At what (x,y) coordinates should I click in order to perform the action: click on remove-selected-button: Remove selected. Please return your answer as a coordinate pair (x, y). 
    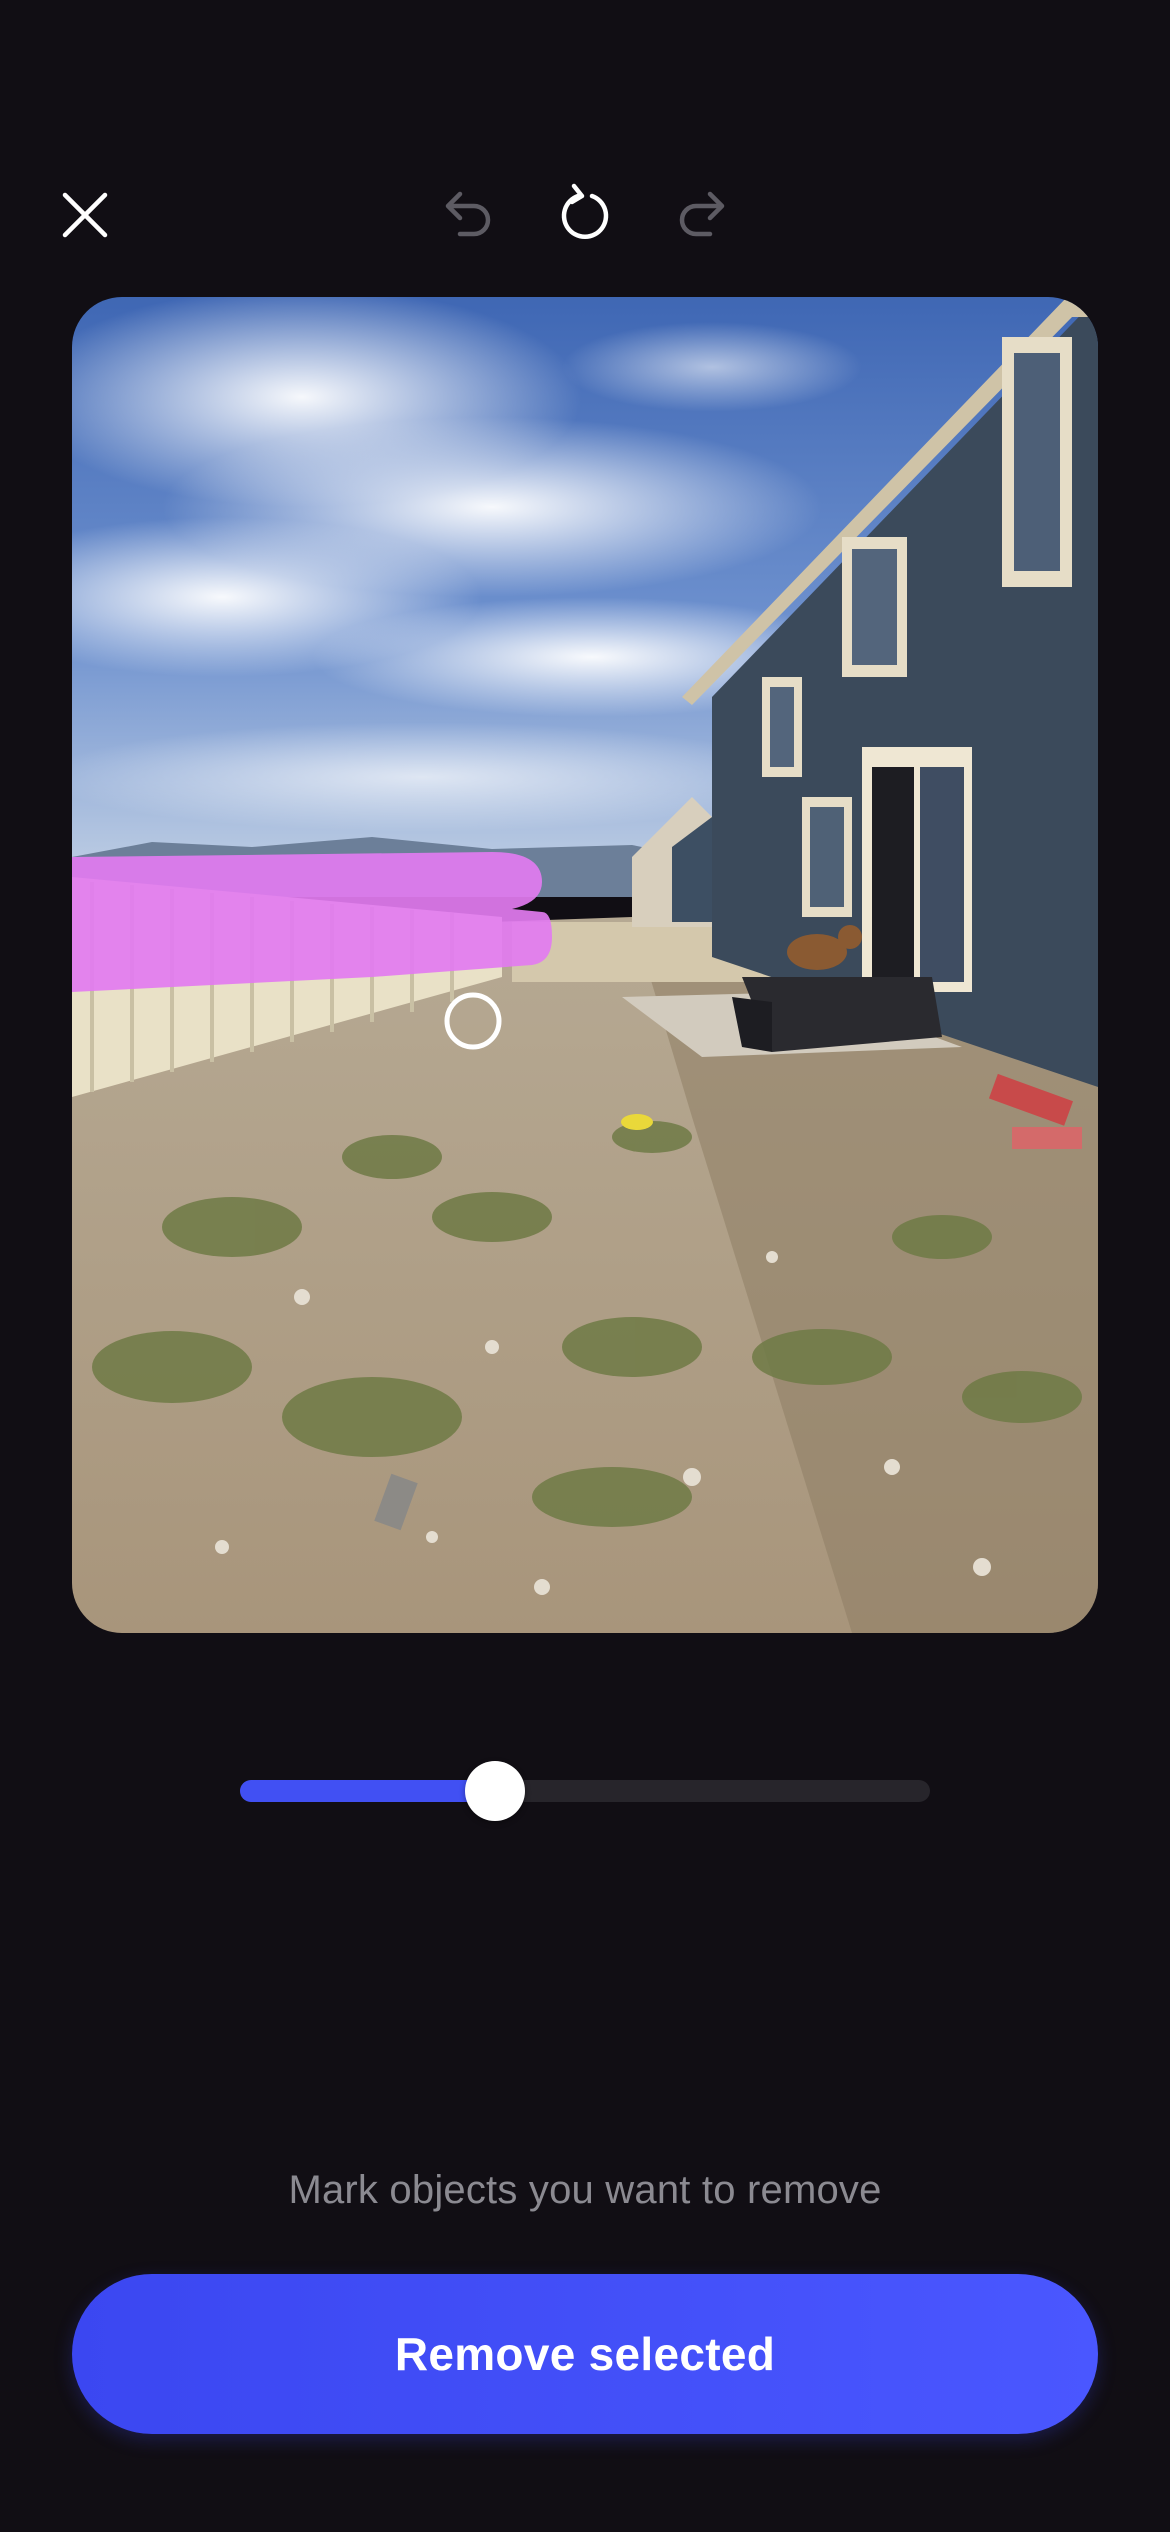
    Looking at the image, I should click on (585, 2354).